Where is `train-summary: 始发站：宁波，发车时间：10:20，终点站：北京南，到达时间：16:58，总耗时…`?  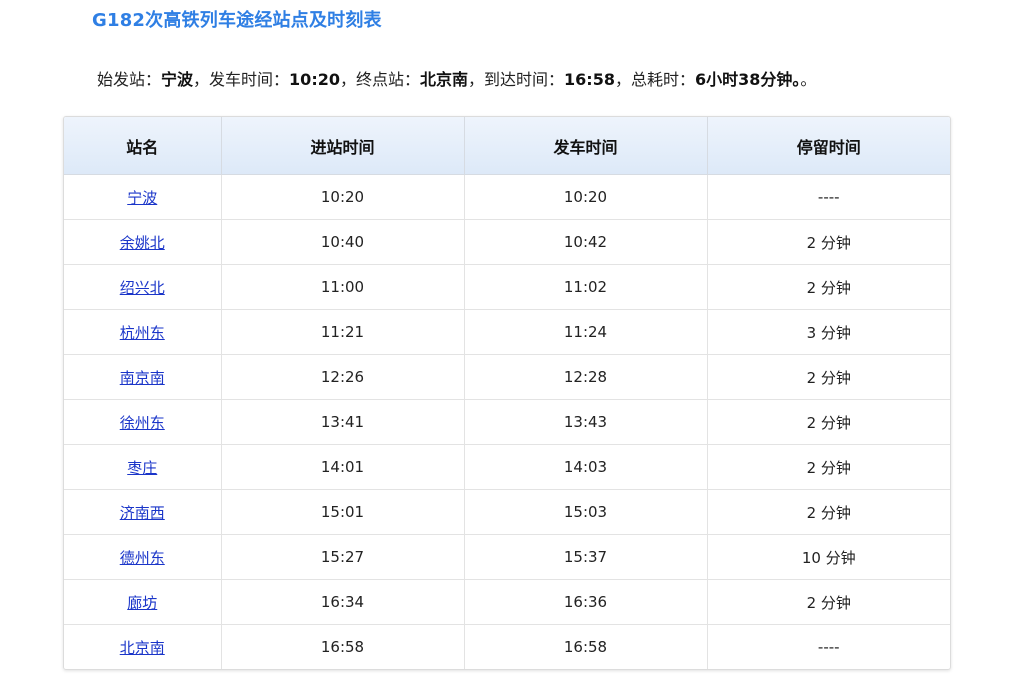 train-summary: 始发站：宁波，发车时间：10:20，终点站：北京南，到达时间：16:58，总耗时… is located at coordinates (456, 78).